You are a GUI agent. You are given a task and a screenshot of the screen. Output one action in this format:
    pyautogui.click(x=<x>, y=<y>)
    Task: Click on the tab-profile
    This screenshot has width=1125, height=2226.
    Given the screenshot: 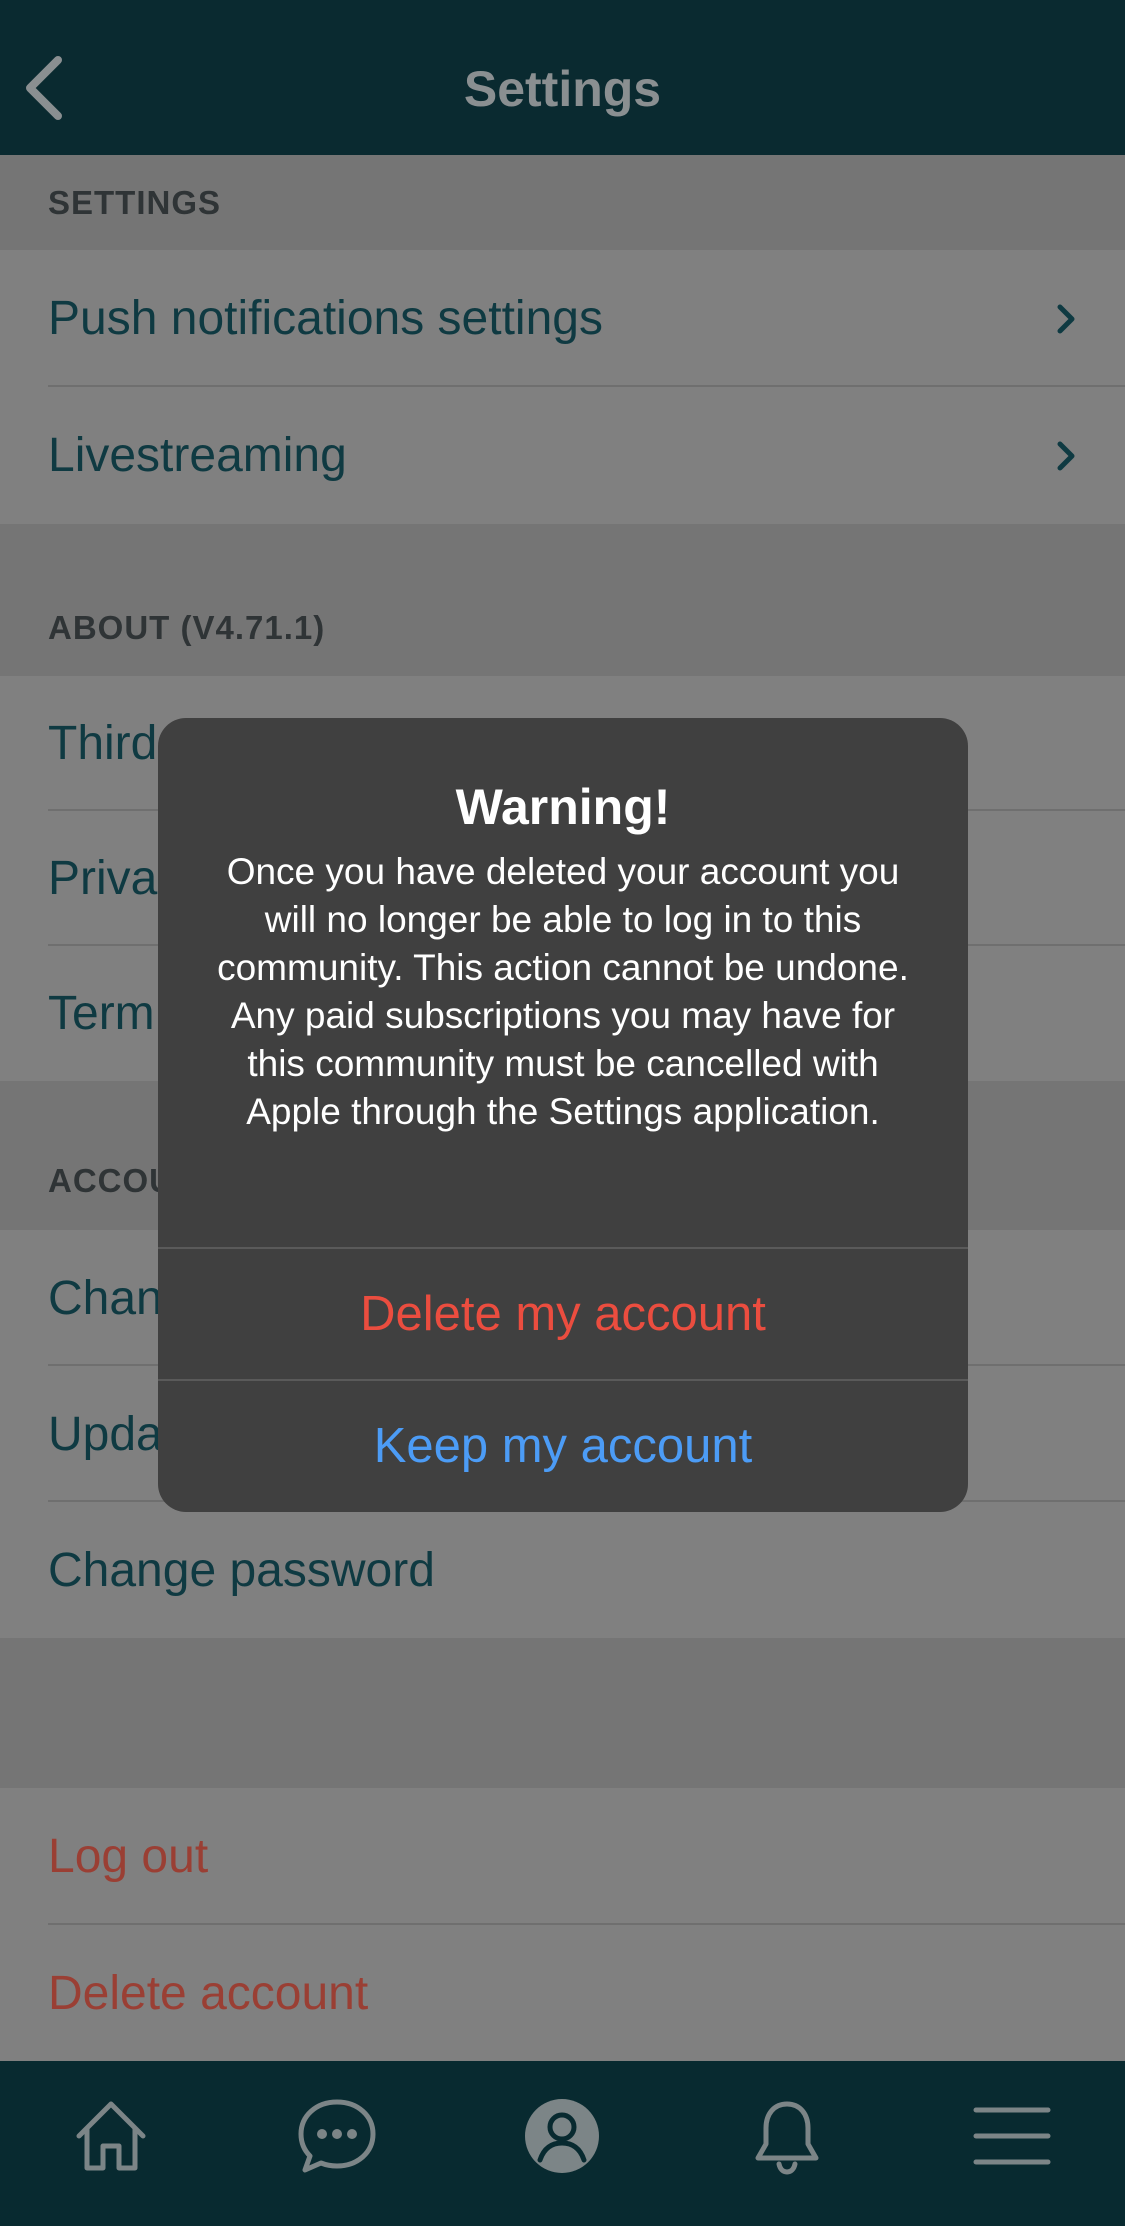 What is the action you would take?
    pyautogui.click(x=562, y=2136)
    